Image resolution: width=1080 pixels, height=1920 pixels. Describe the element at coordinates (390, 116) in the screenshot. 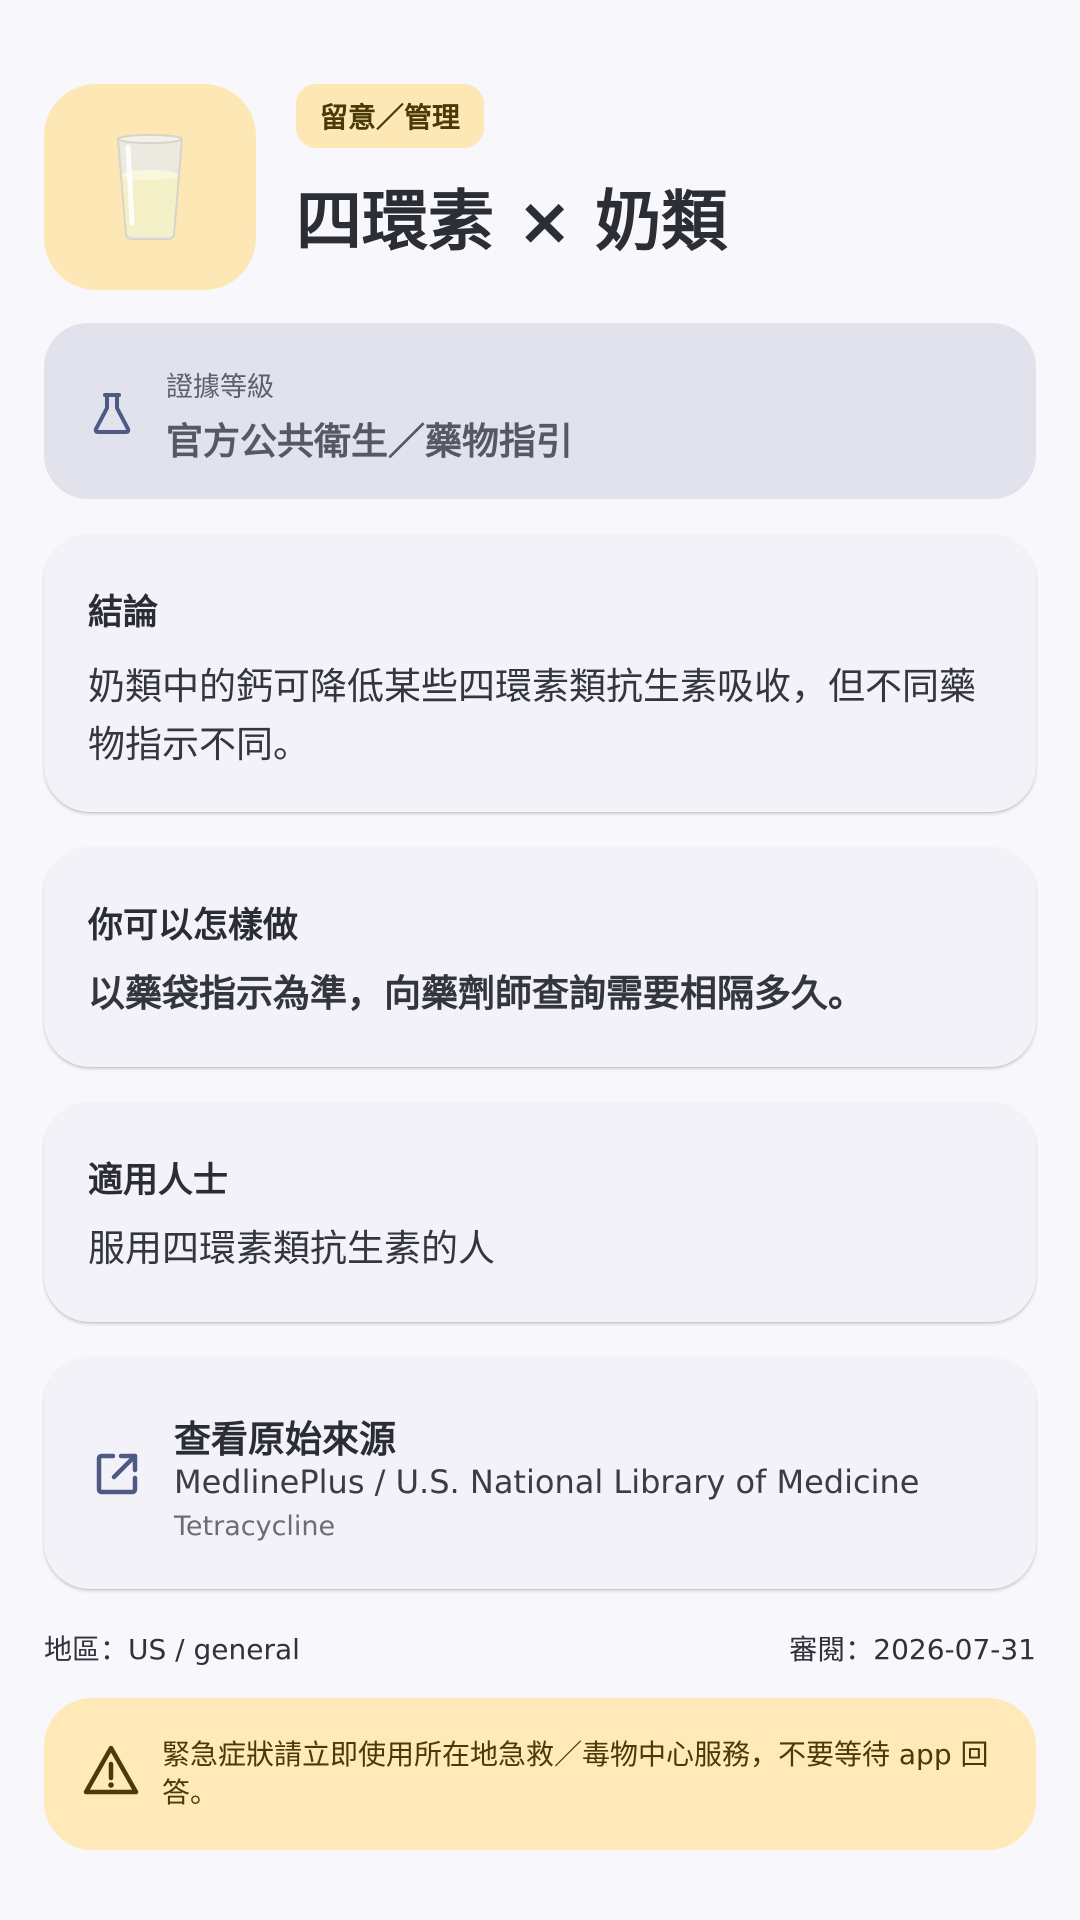

I see `status-chip: 留意／管理` at that location.